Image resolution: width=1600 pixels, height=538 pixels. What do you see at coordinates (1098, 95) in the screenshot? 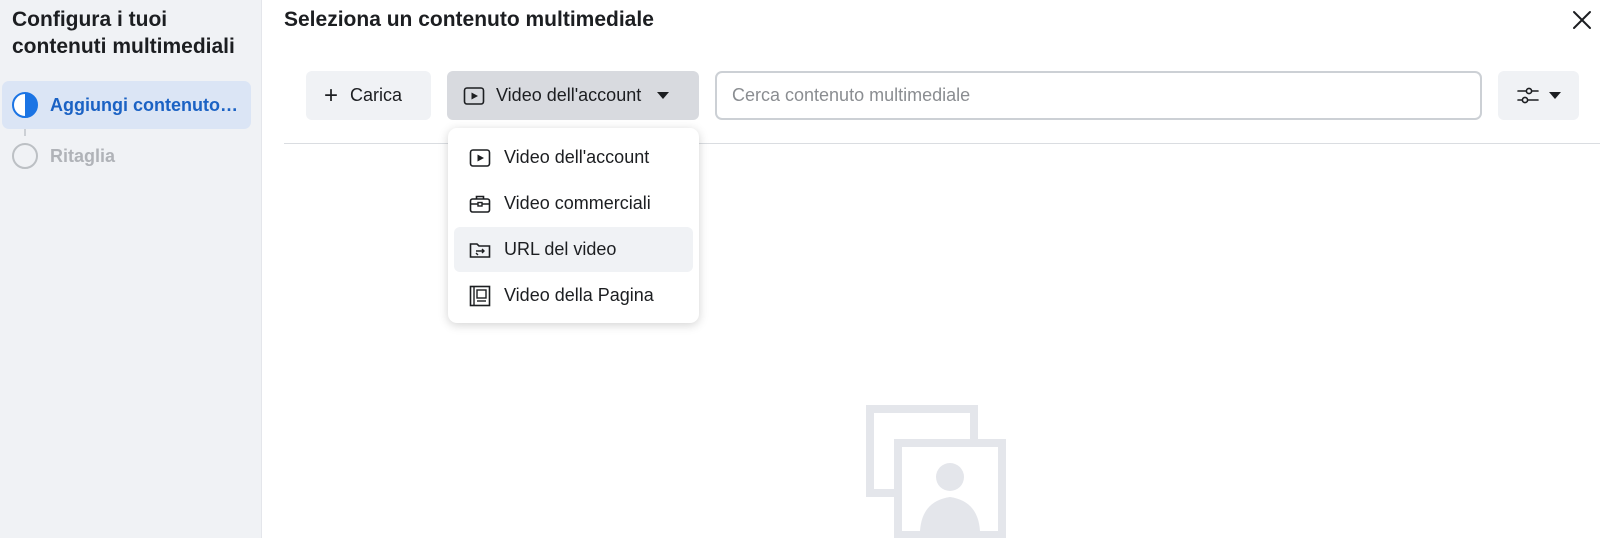
I see `search-input` at bounding box center [1098, 95].